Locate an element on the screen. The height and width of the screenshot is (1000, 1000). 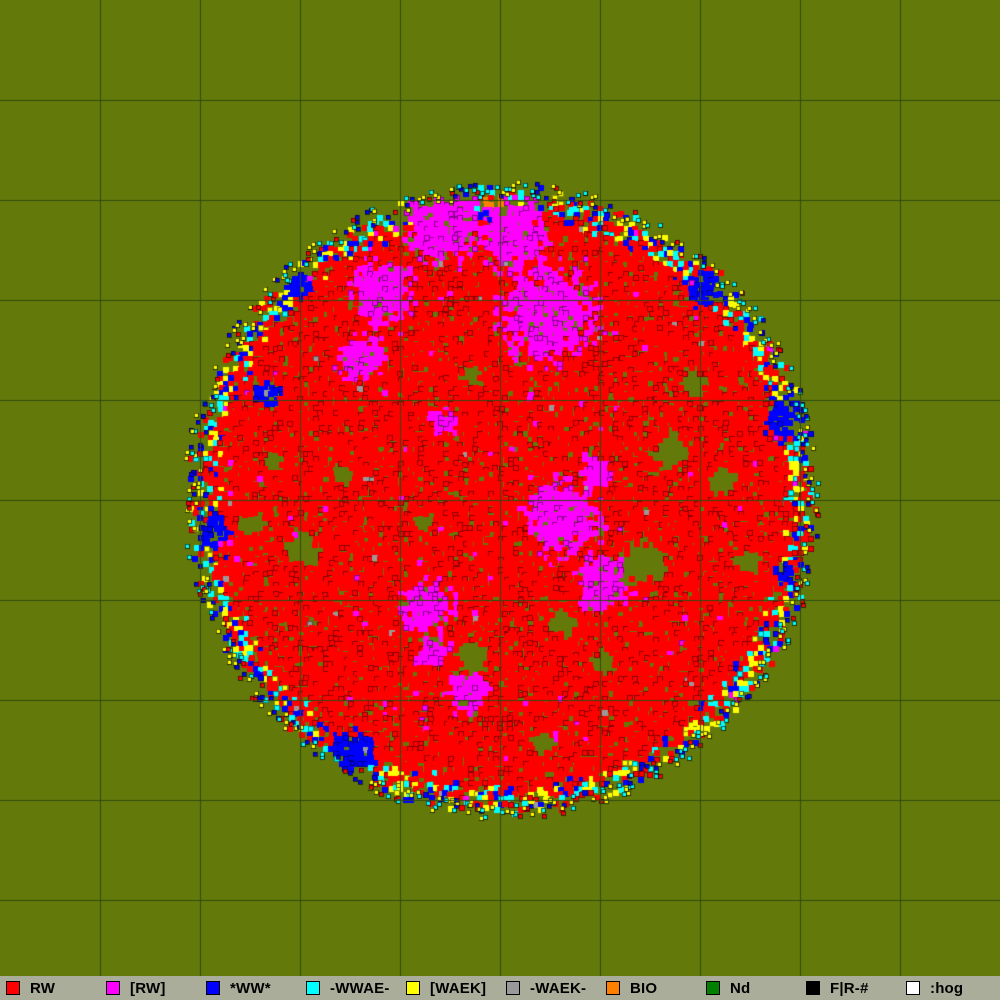
legend-item-bio: BIO is located at coordinates (650, 988).